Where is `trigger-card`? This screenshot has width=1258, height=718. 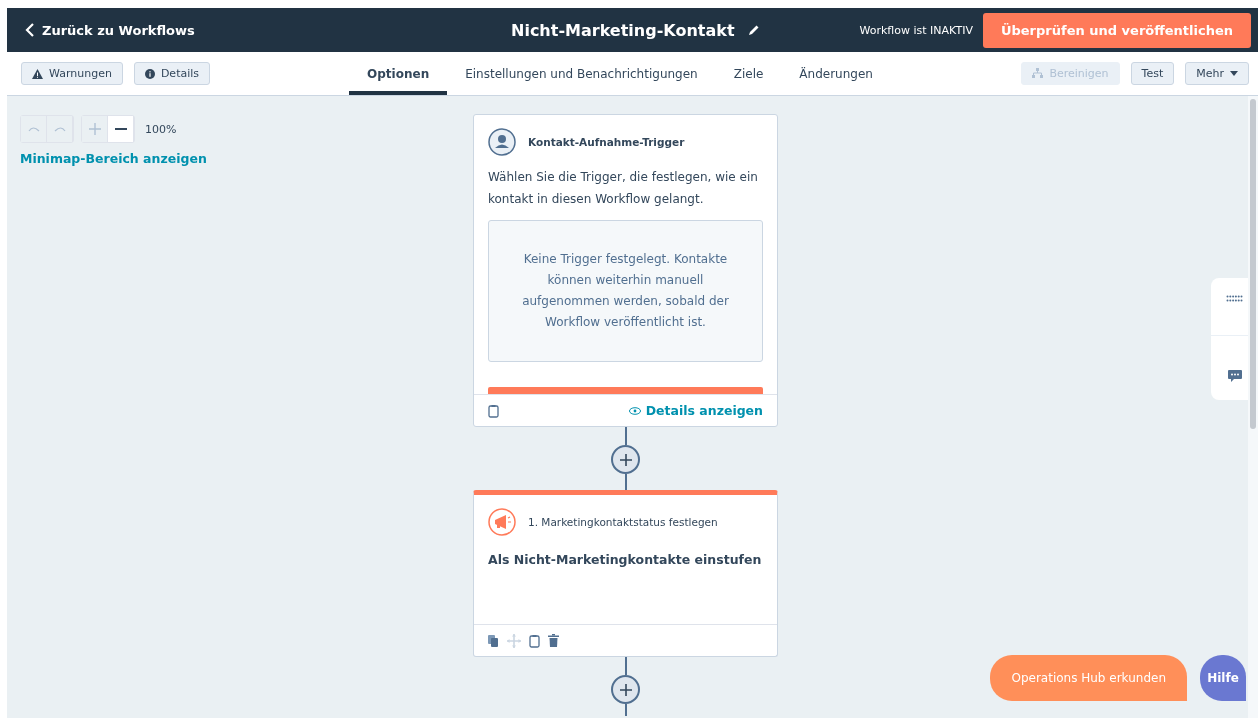
trigger-card is located at coordinates (625, 270).